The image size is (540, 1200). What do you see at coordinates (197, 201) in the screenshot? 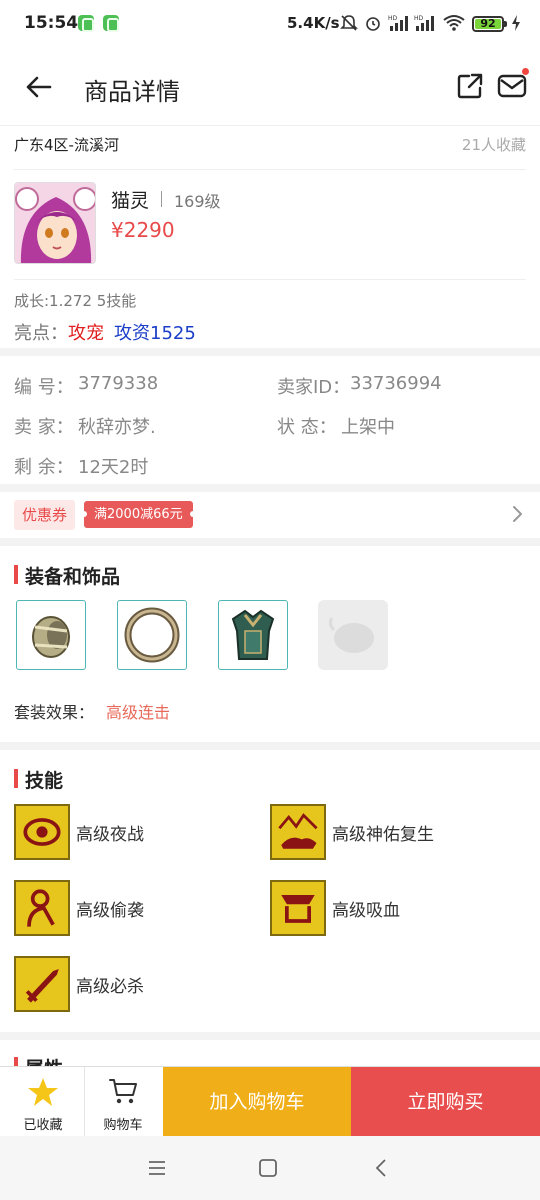
I see `pet-level: 169级` at bounding box center [197, 201].